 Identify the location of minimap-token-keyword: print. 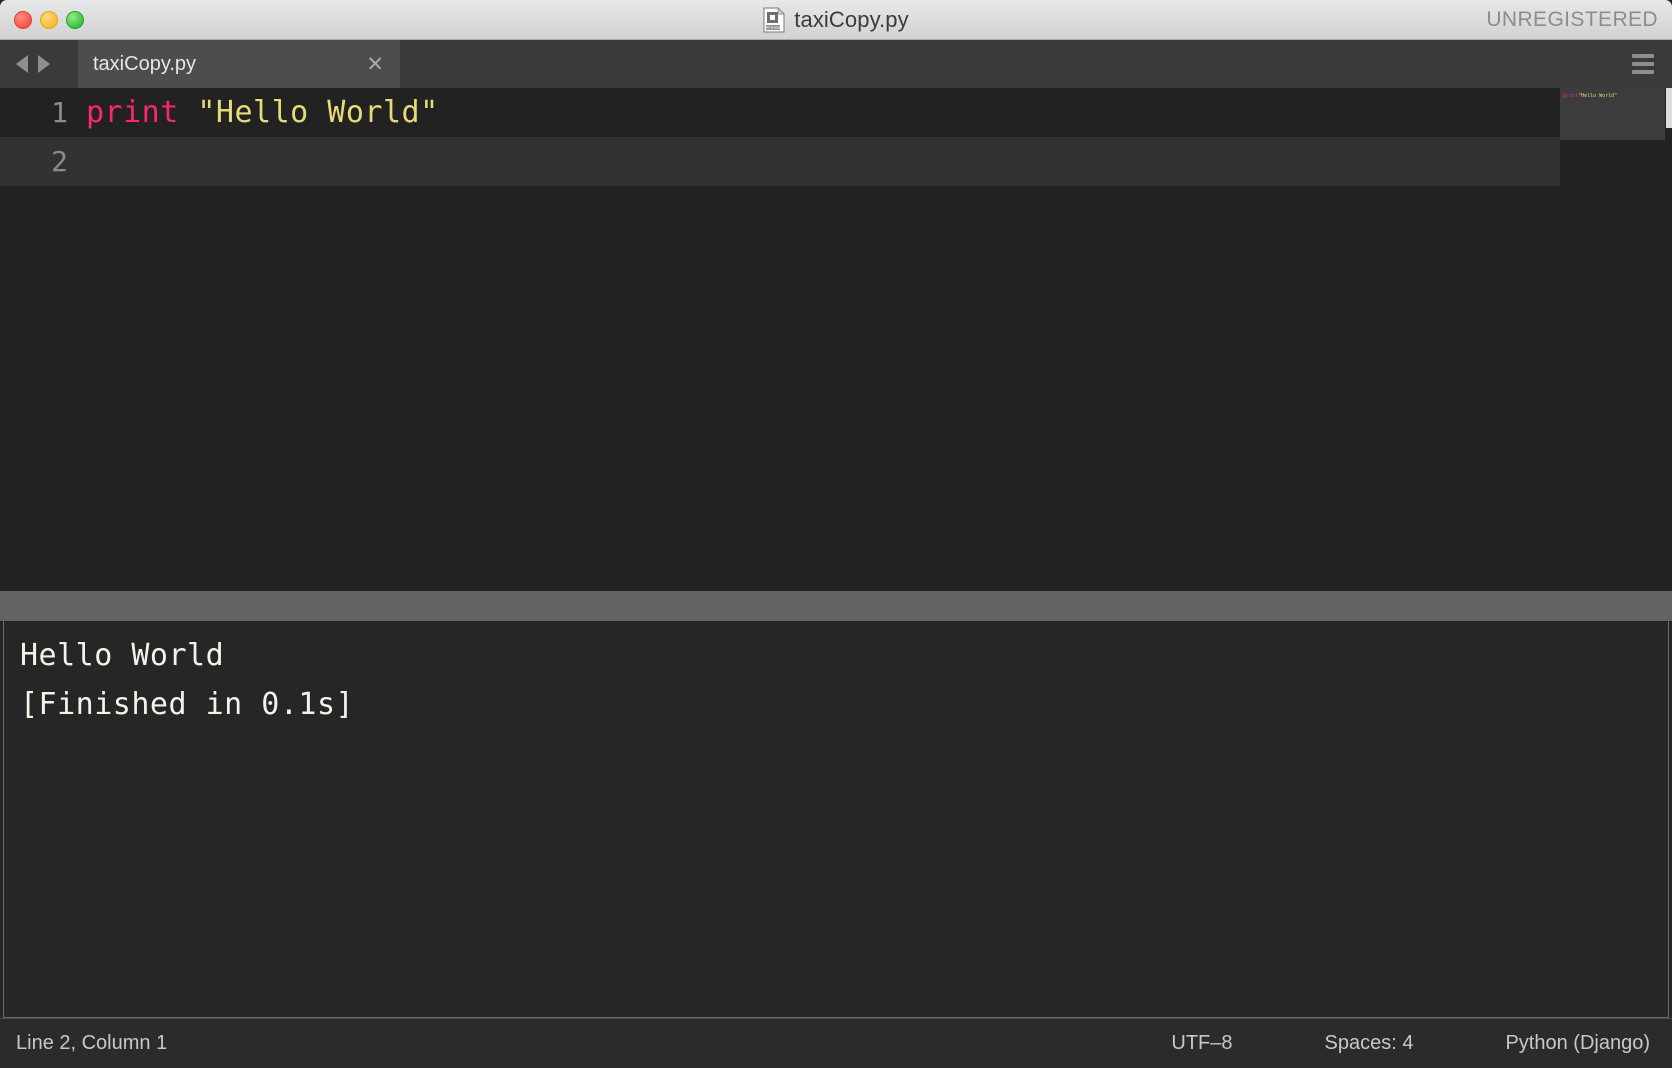
(1571, 96).